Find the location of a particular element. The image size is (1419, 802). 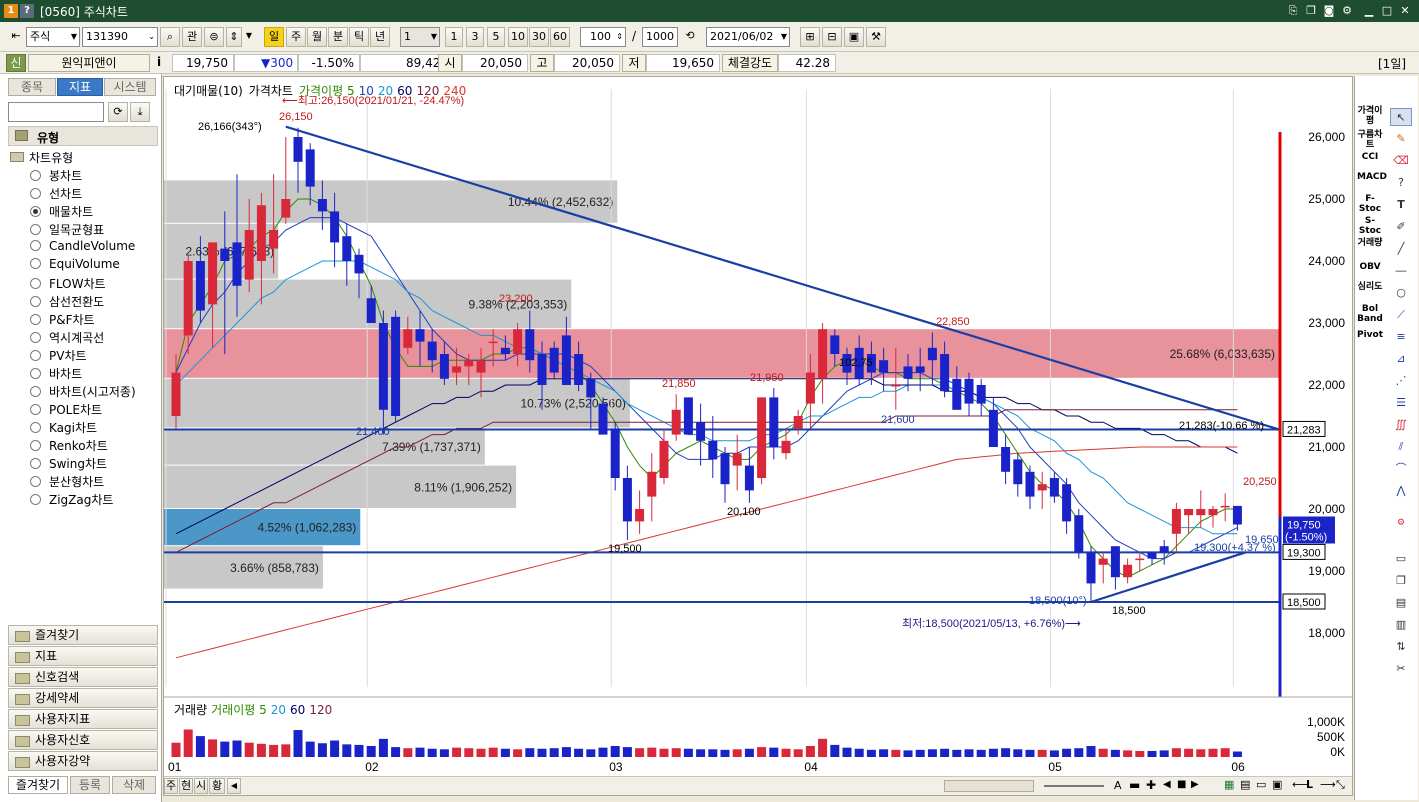

zigzag-tool-icon: ⋀ is located at coordinates (1401, 491).